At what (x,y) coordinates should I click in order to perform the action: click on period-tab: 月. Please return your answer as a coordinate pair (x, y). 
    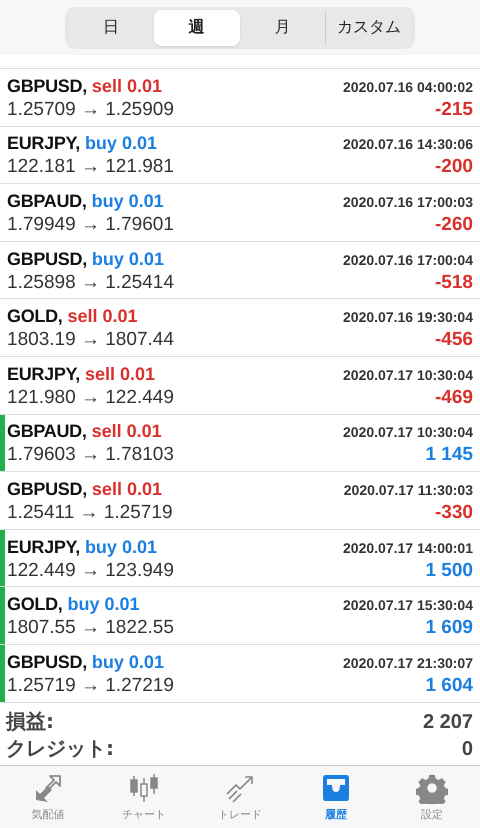
    Looking at the image, I should click on (283, 28).